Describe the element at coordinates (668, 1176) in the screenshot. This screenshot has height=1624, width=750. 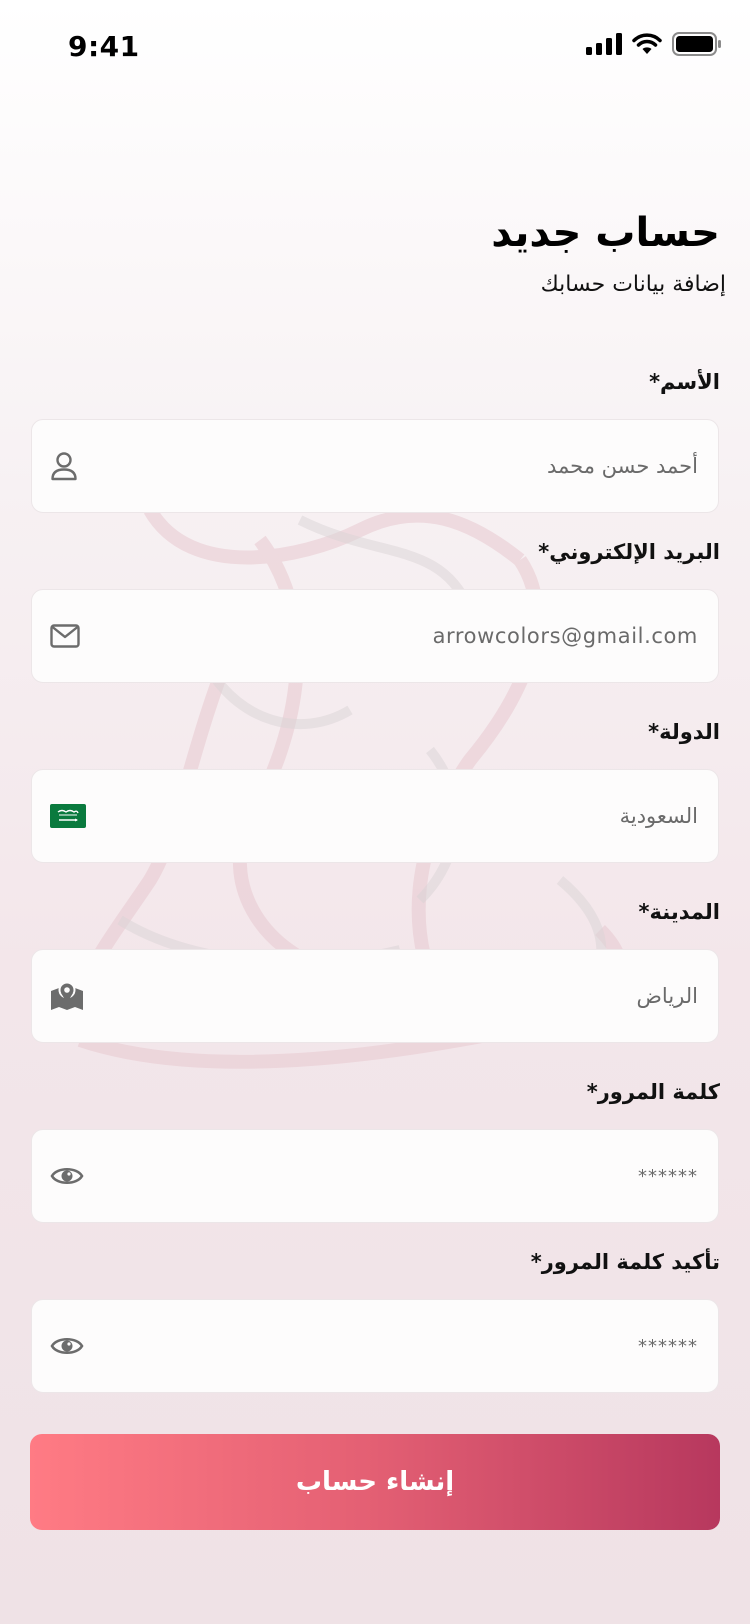
I see `password-value: ******` at that location.